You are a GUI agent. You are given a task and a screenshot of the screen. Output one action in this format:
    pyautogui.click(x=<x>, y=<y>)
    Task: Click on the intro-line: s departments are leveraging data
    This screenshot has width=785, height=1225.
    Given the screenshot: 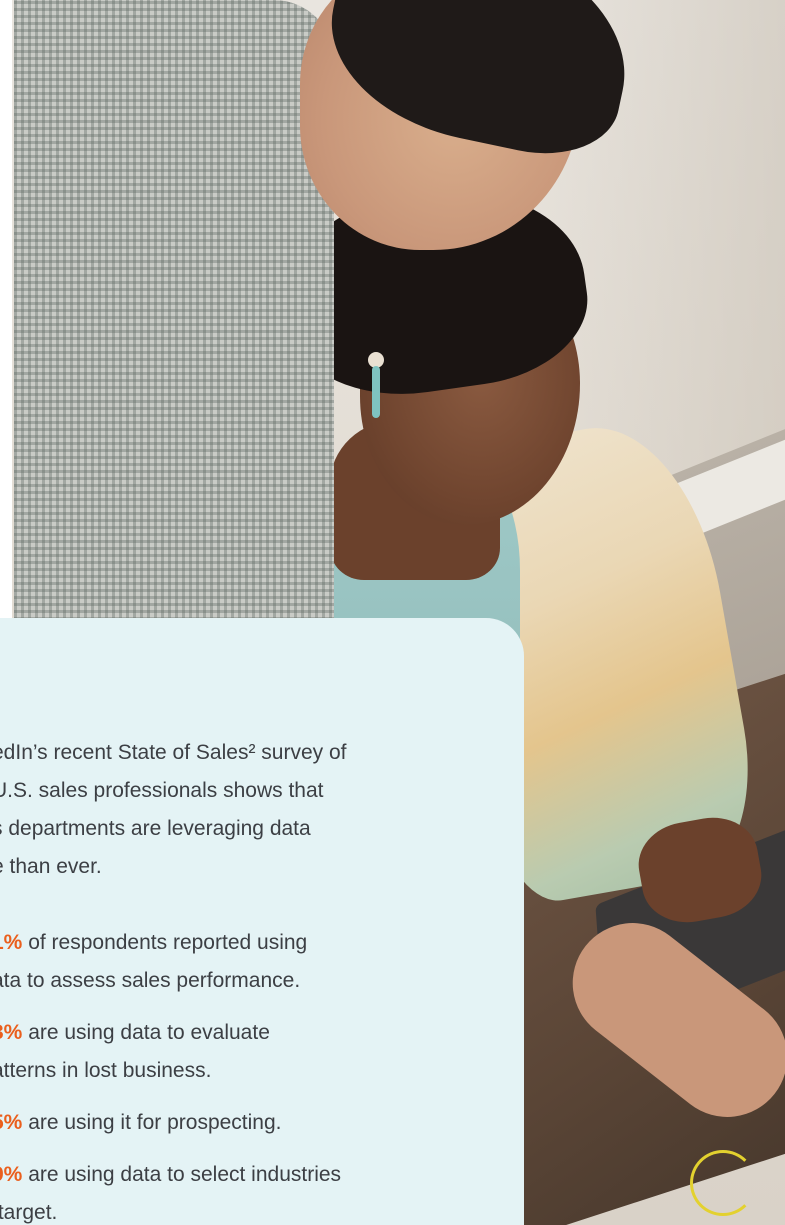 What is the action you would take?
    pyautogui.click(x=155, y=828)
    